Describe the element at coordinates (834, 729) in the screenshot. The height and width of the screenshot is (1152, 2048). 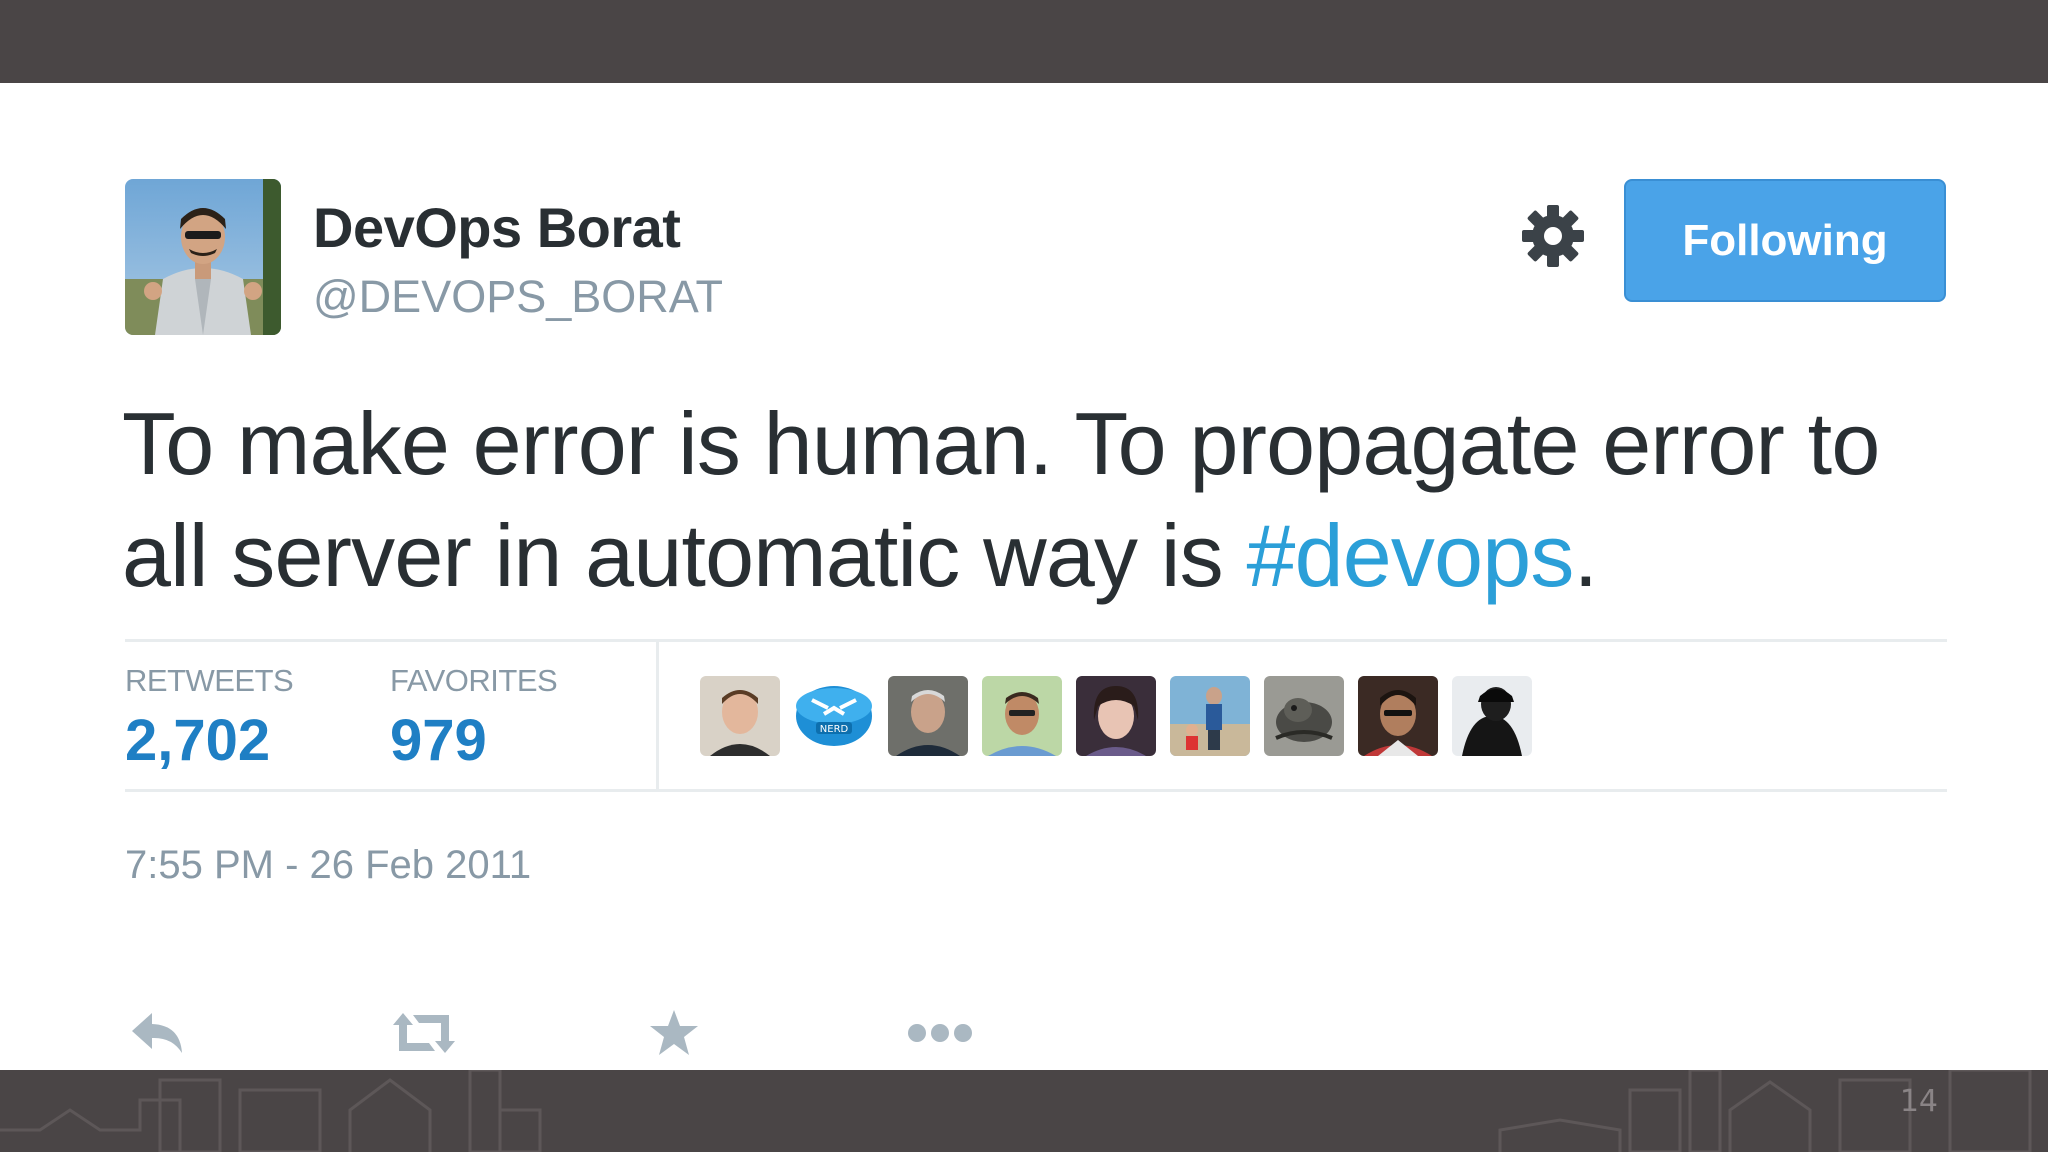
I see `svg-text: NERD` at that location.